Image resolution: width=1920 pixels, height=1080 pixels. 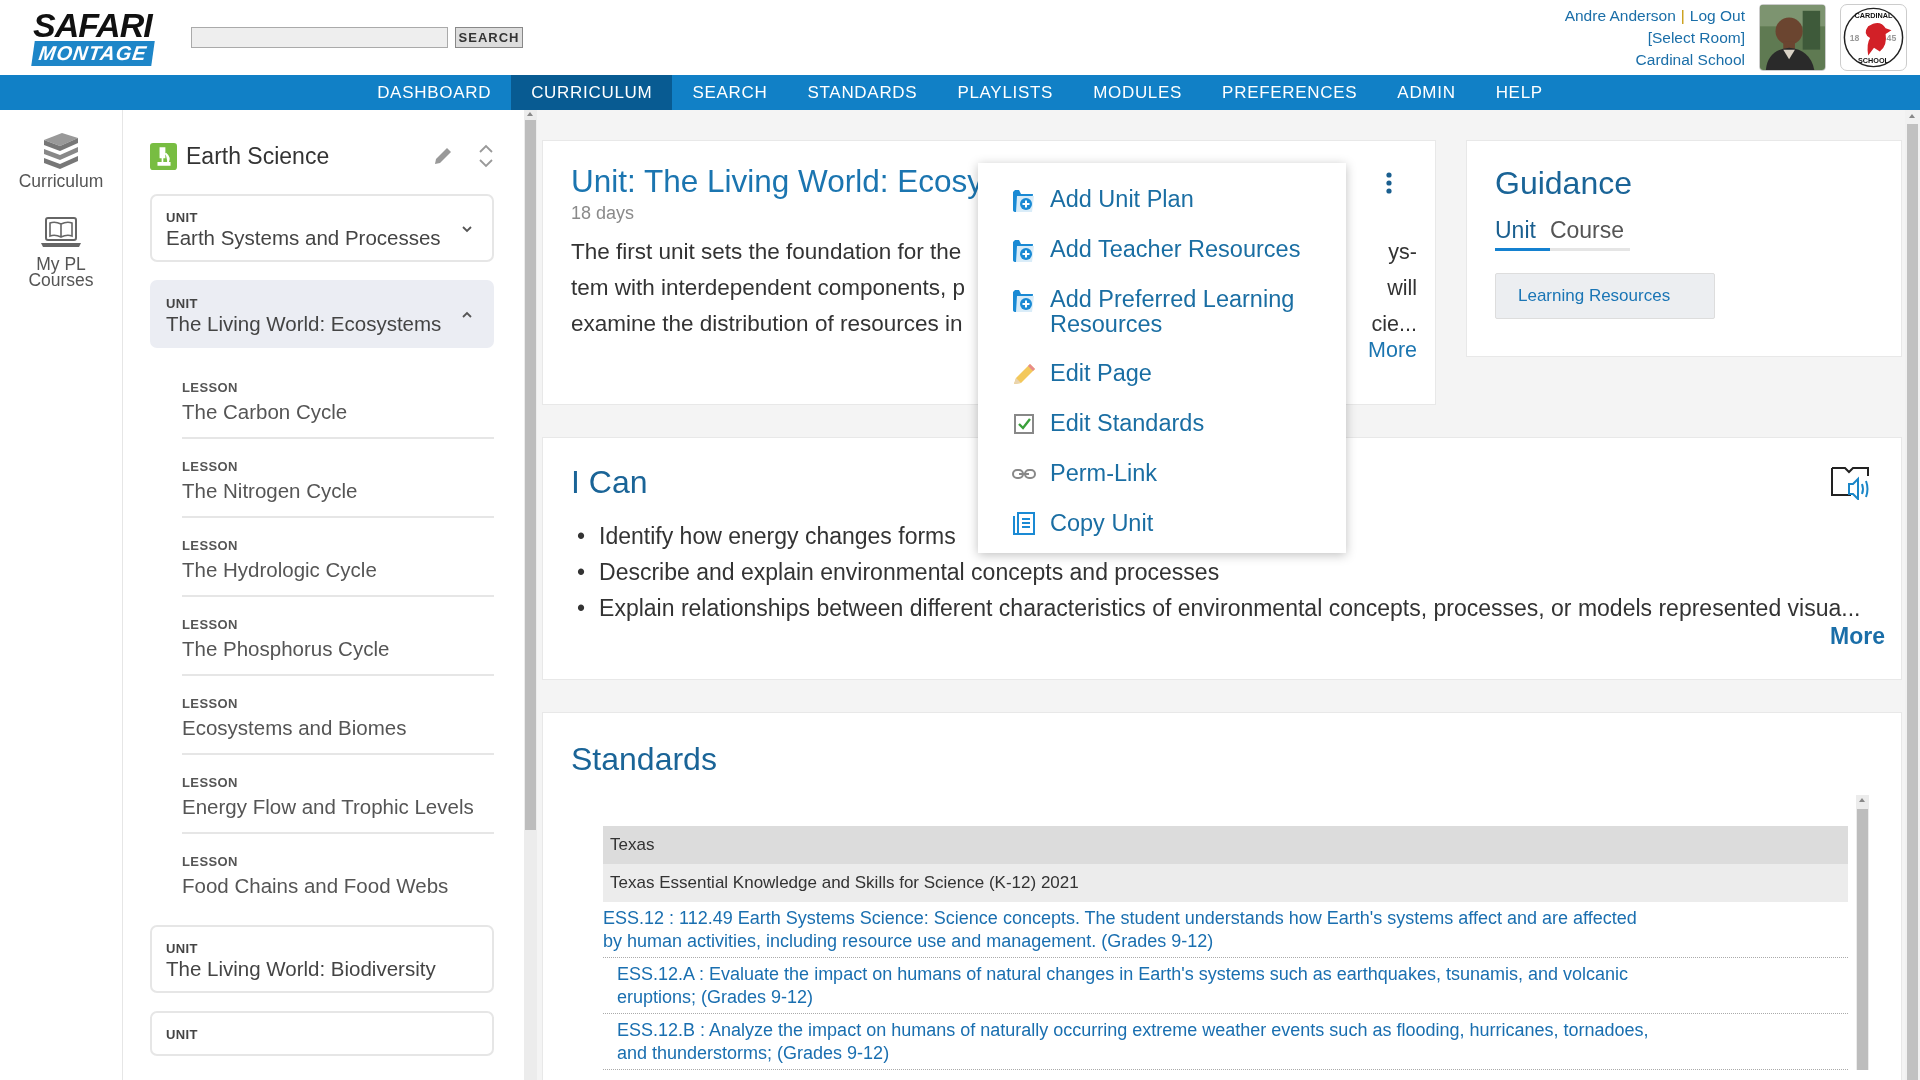 I want to click on menu-item: Add Teacher Resources, so click(x=1156, y=250).